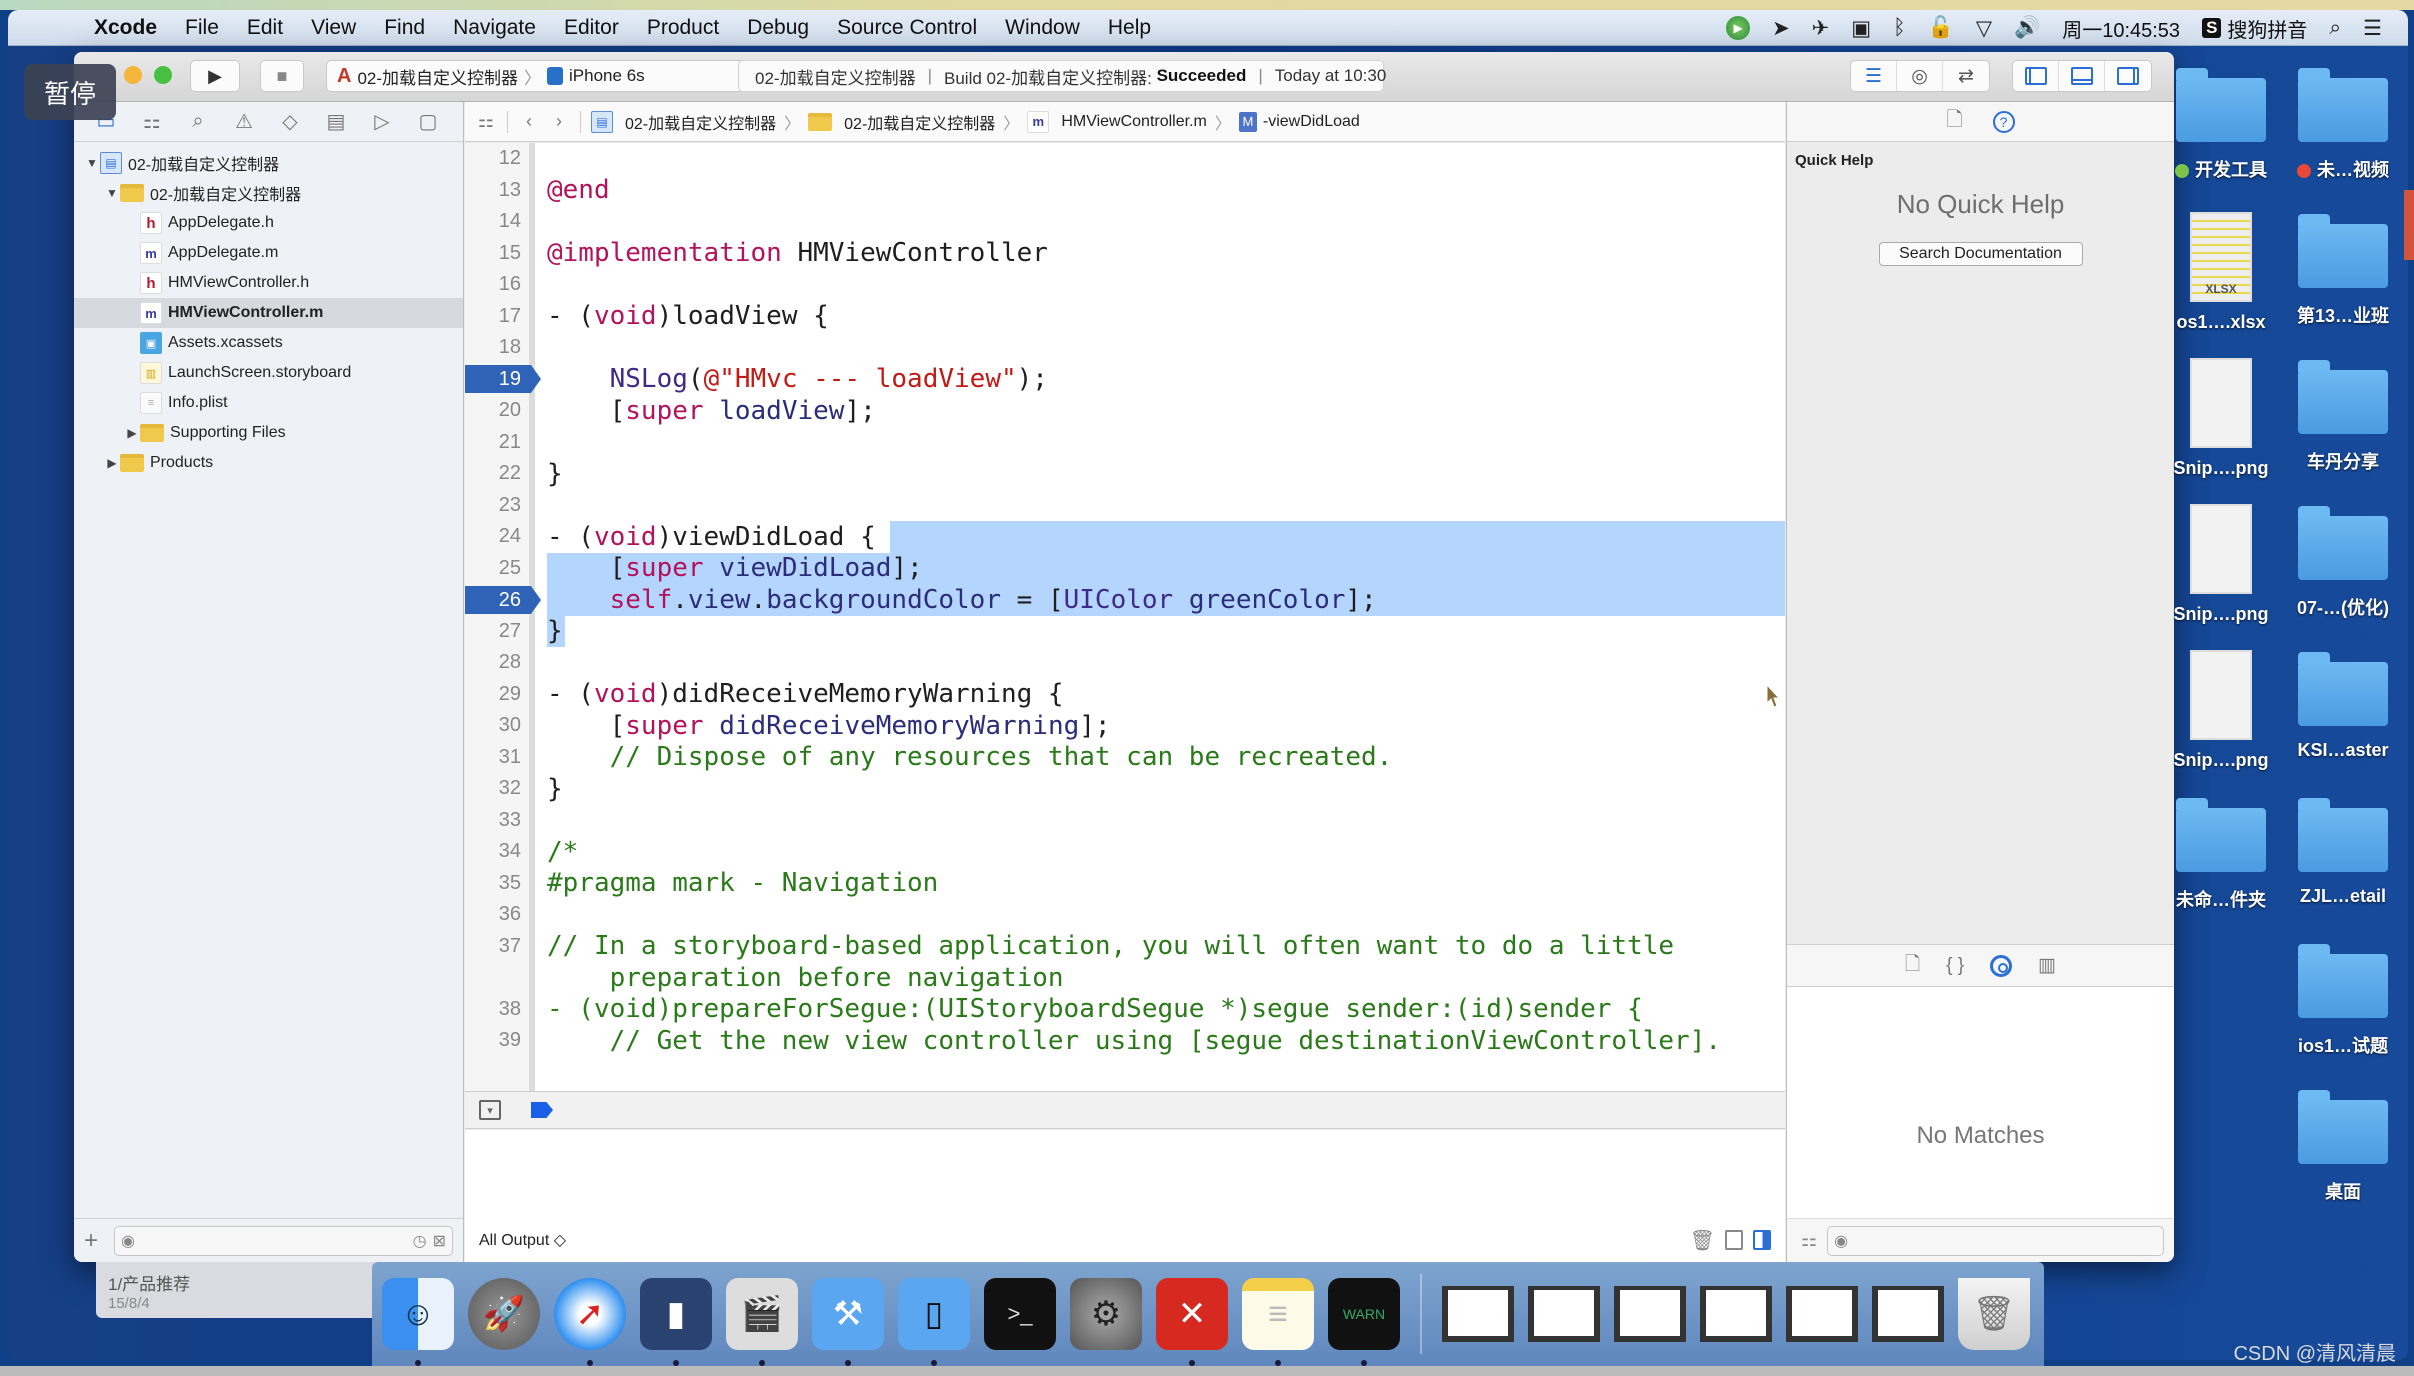 This screenshot has width=2414, height=1376. Describe the element at coordinates (163, 75) in the screenshot. I see `zoom-button` at that location.